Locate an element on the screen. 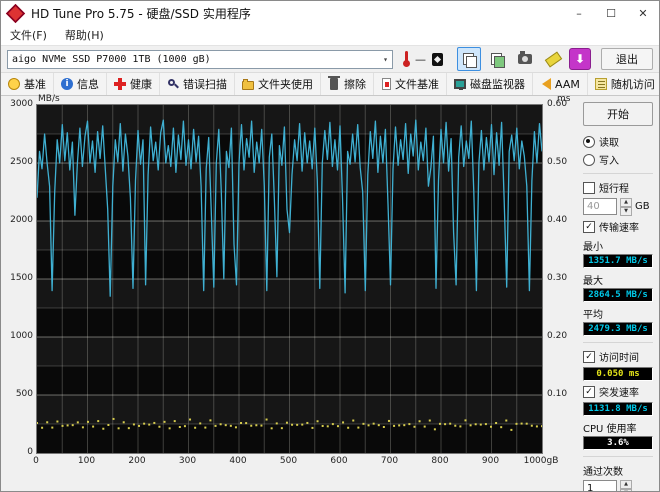 This screenshot has height=492, width=660. copy-image-button is located at coordinates (497, 59).